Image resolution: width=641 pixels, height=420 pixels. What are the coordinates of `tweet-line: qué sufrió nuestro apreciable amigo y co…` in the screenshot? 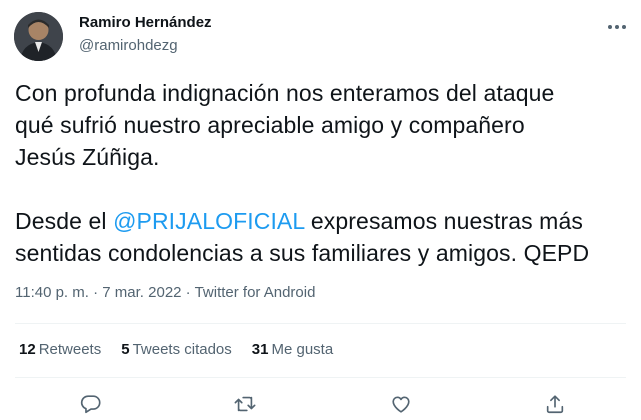 It's located at (270, 125).